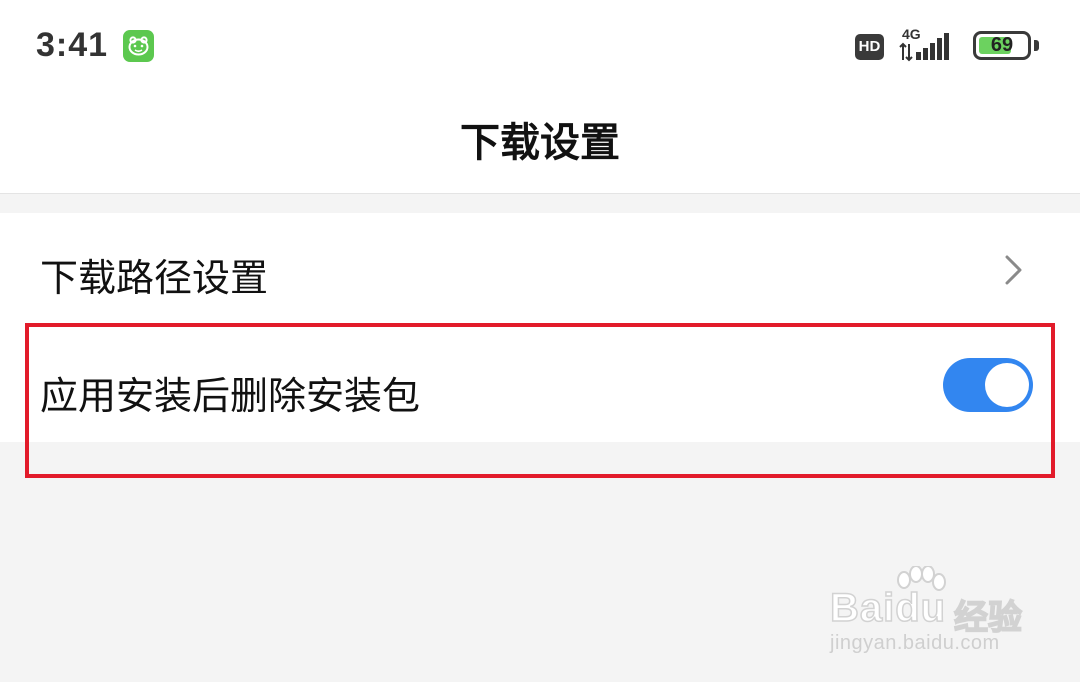 The height and width of the screenshot is (682, 1080). What do you see at coordinates (988, 618) in the screenshot?
I see `watermark-product: 经验` at bounding box center [988, 618].